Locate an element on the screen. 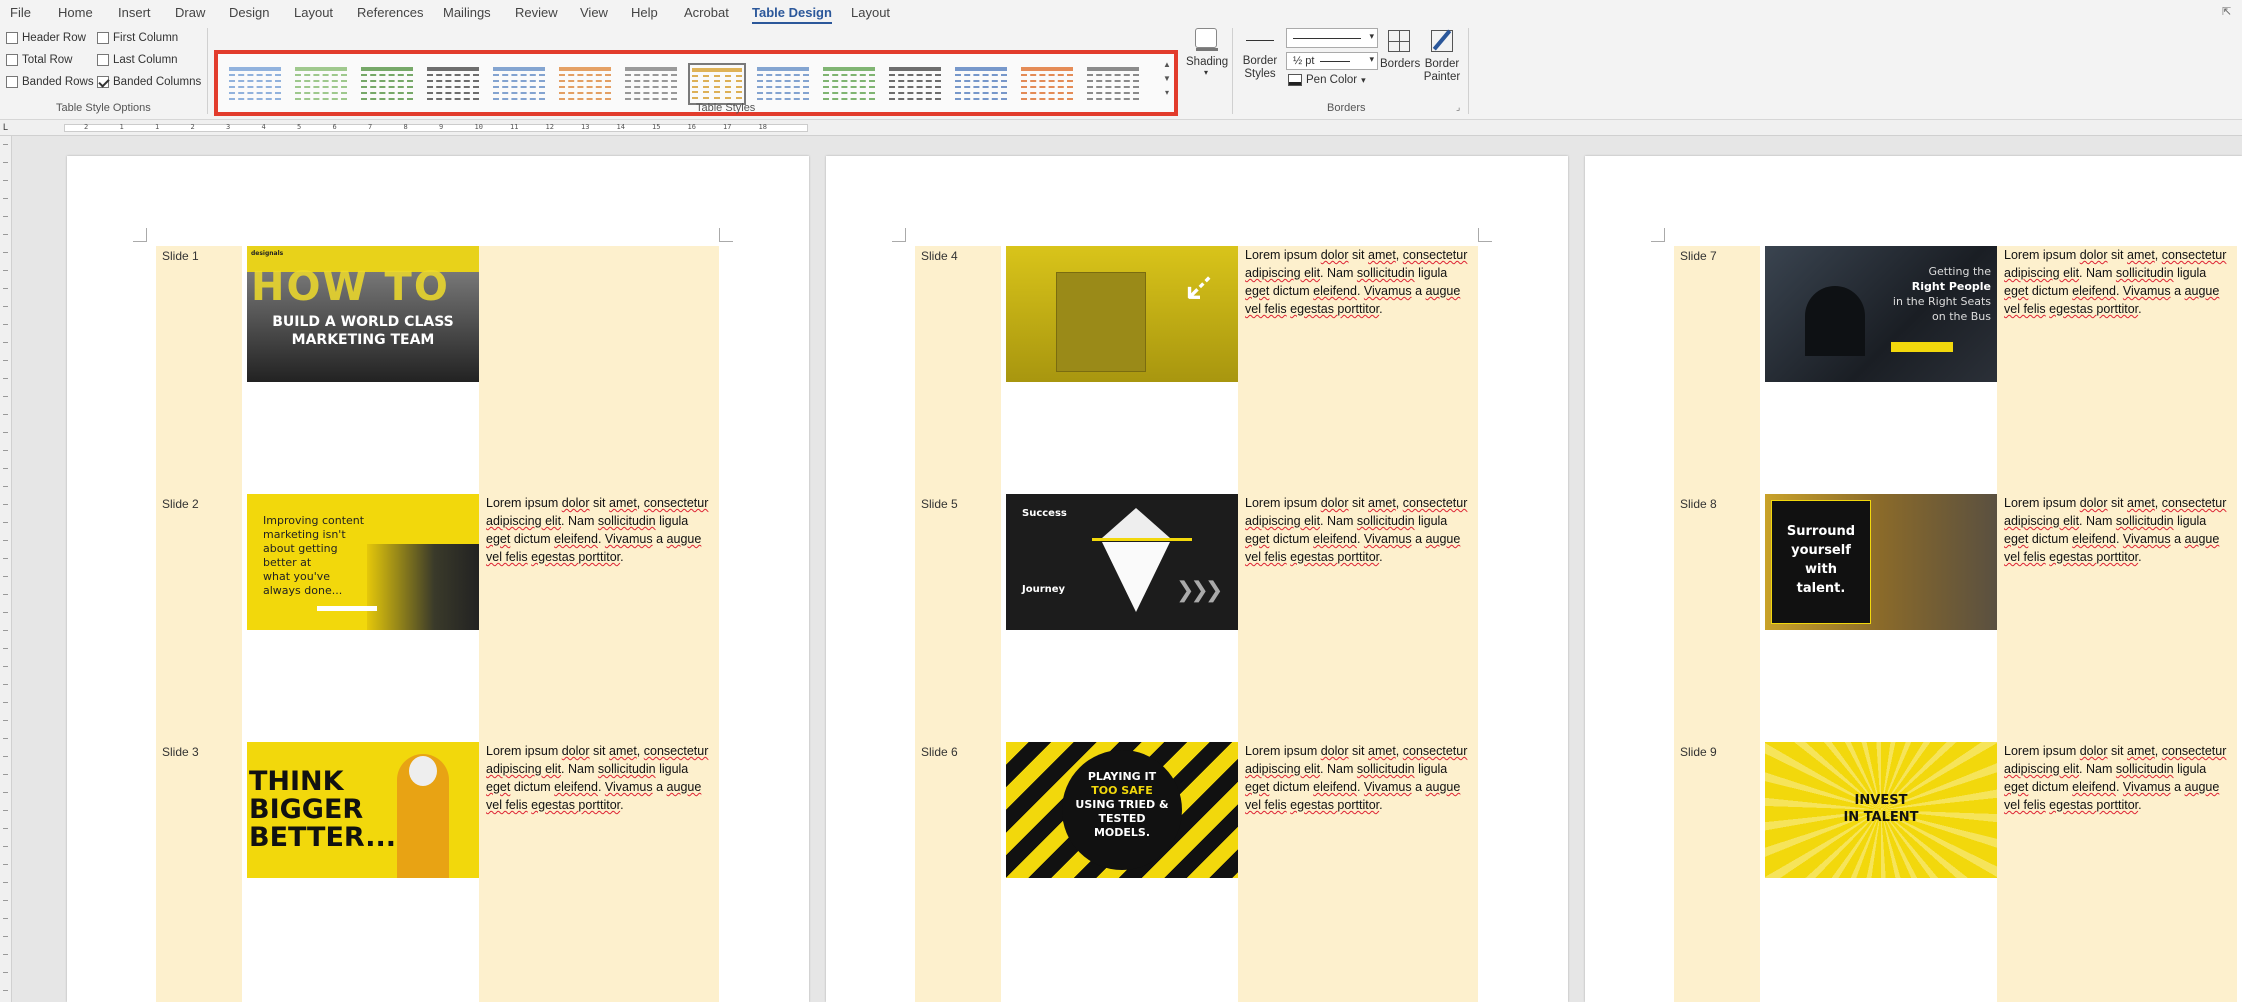  lorem-word: Vivamus is located at coordinates (628, 539).